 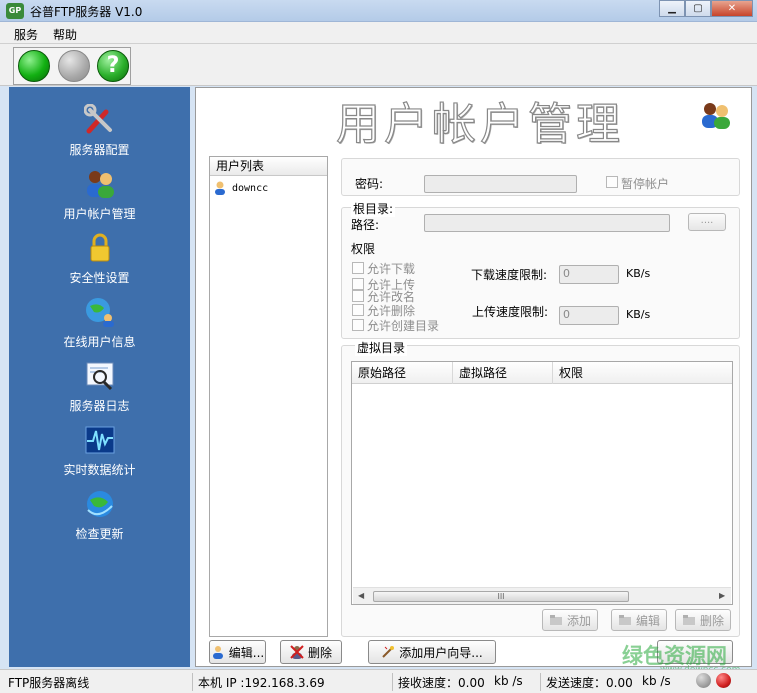 I want to click on column-header-original-path: 原始路径, so click(x=402, y=373).